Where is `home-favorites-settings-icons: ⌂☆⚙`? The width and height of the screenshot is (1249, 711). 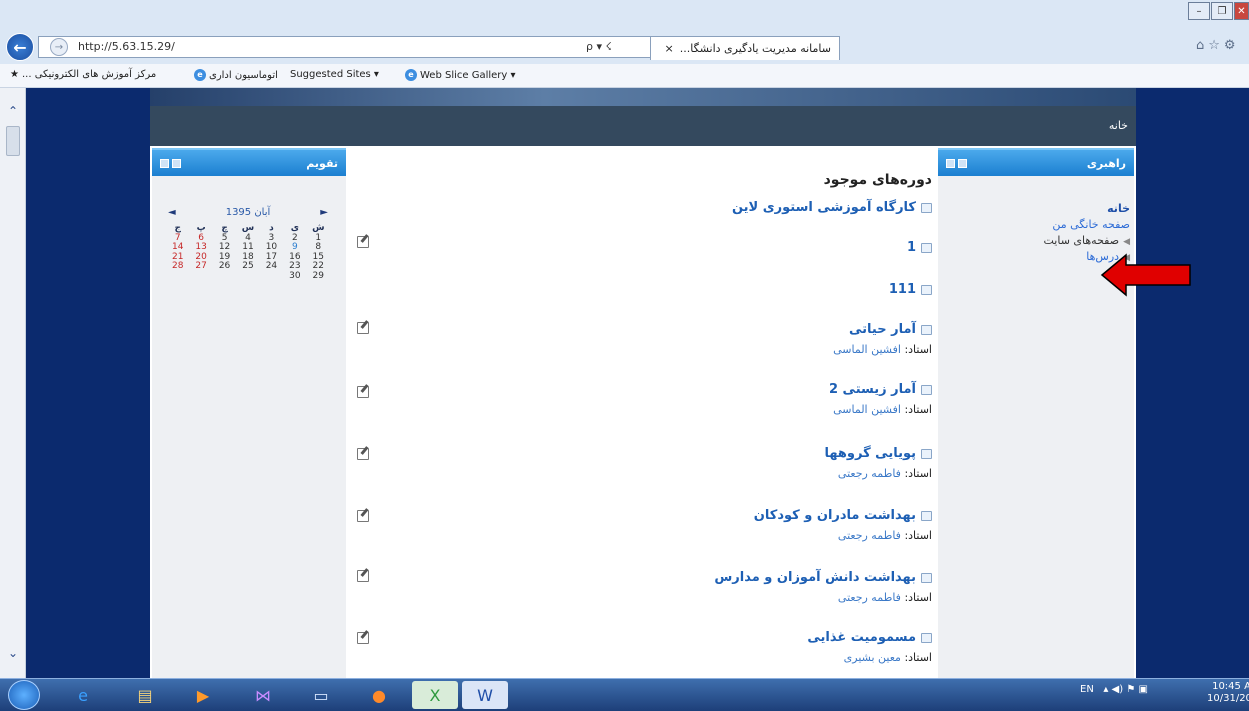
home-favorites-settings-icons: ⌂☆⚙ is located at coordinates (1218, 45).